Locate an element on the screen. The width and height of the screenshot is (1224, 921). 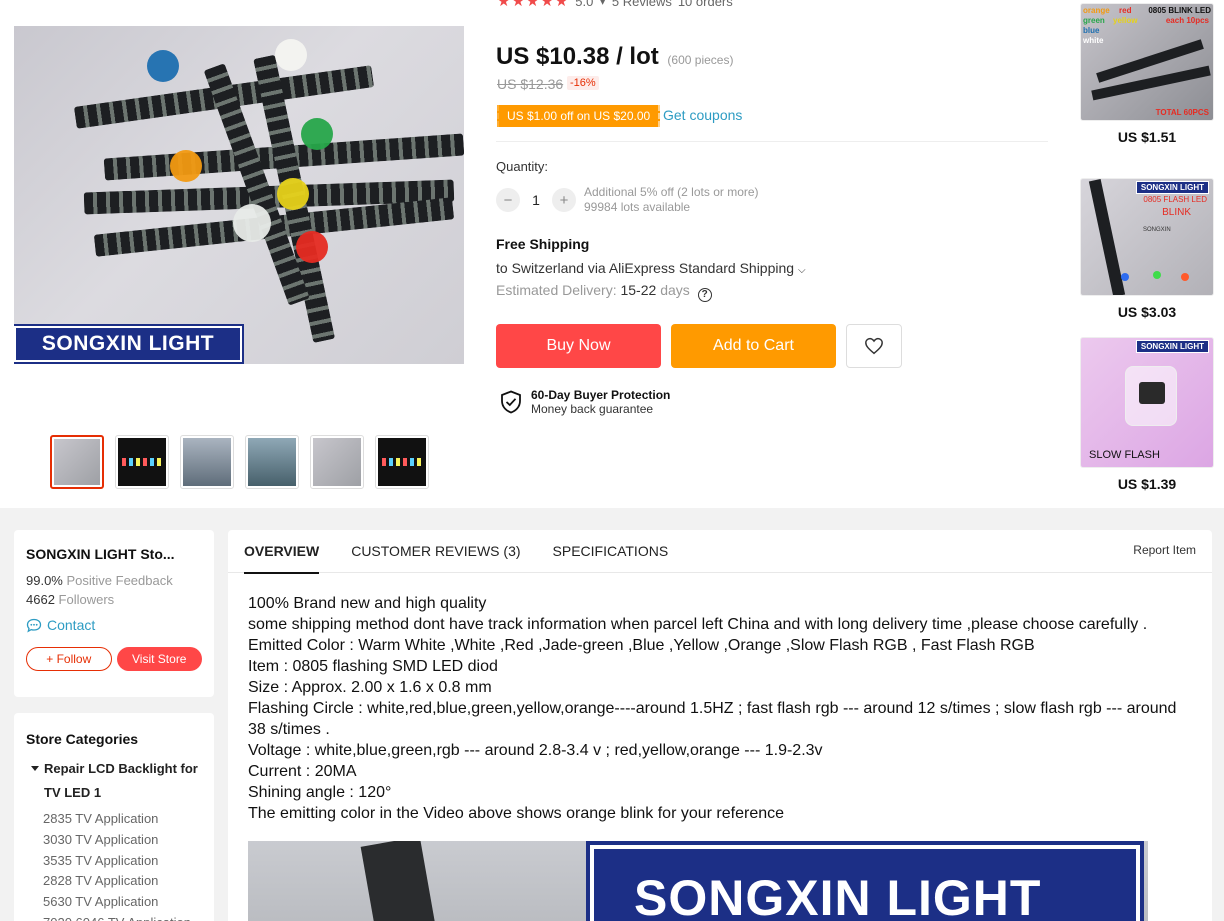
shipping-title: Free Shipping is located at coordinates (543, 244).